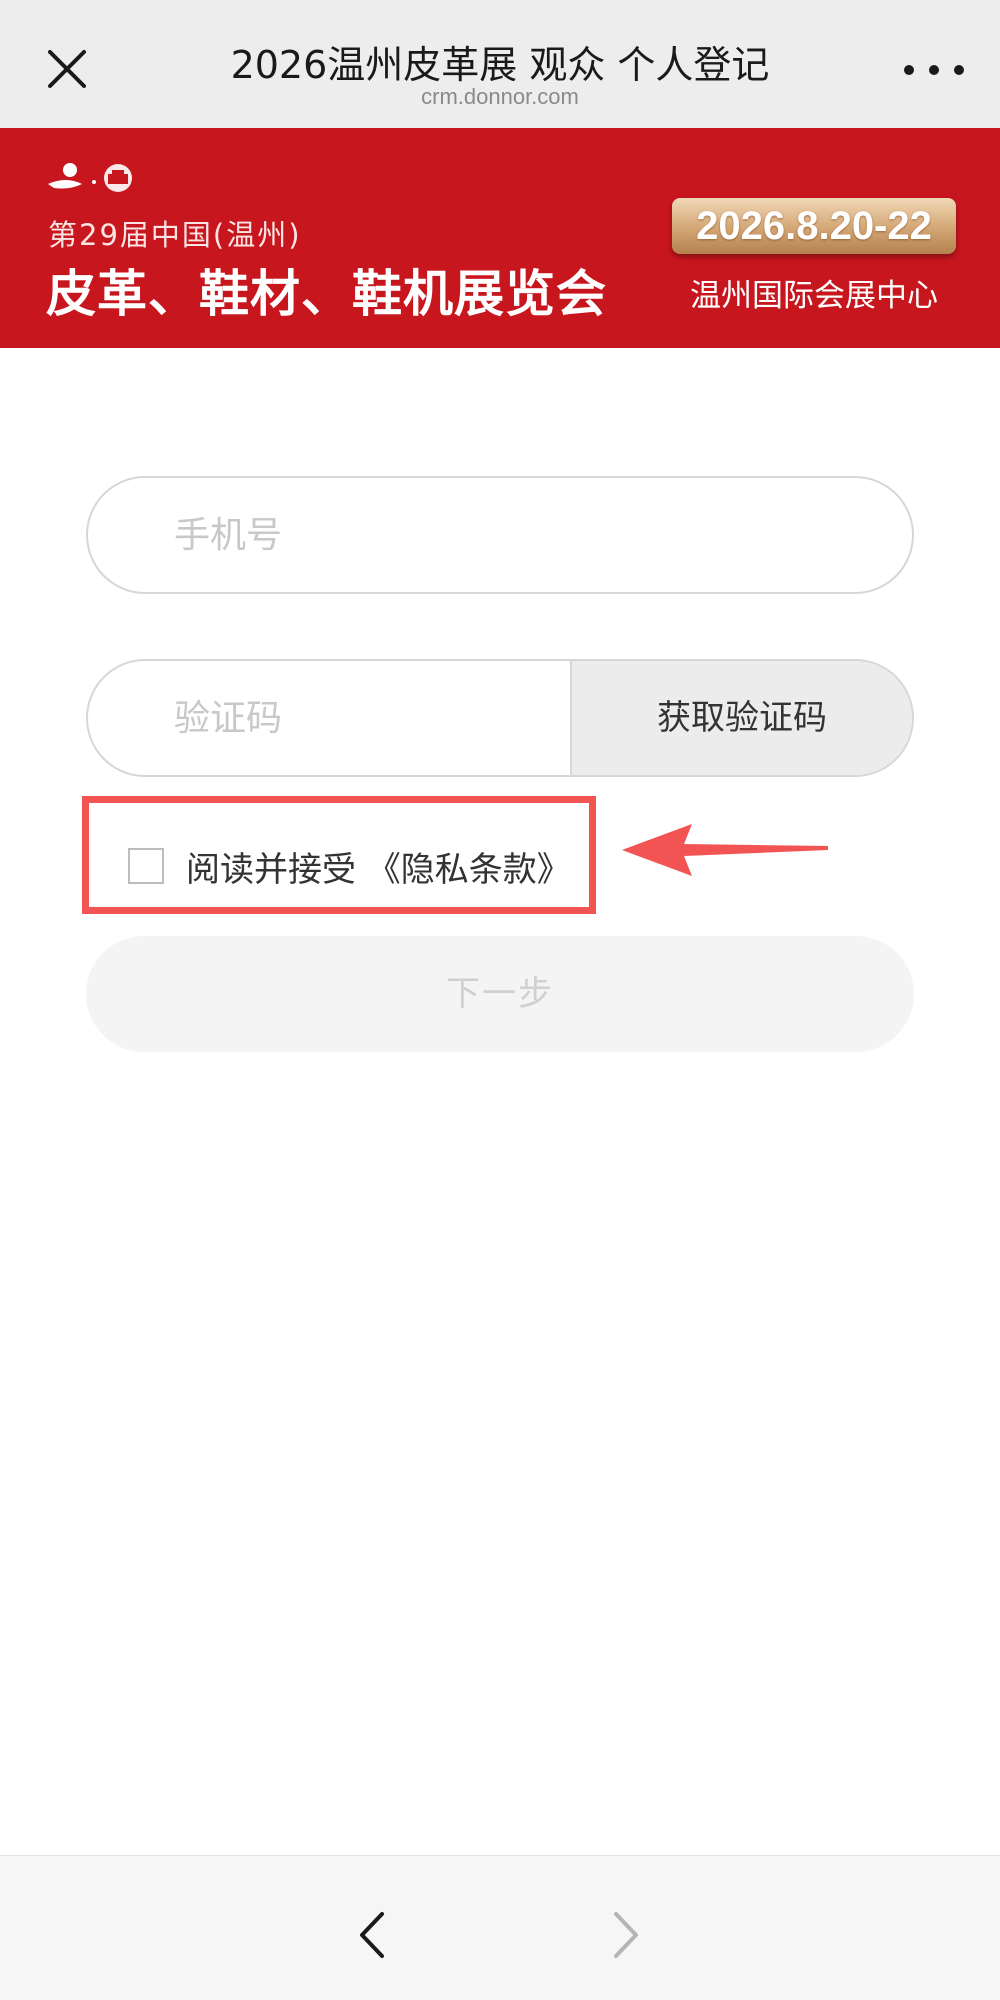  I want to click on more-icon, so click(934, 70).